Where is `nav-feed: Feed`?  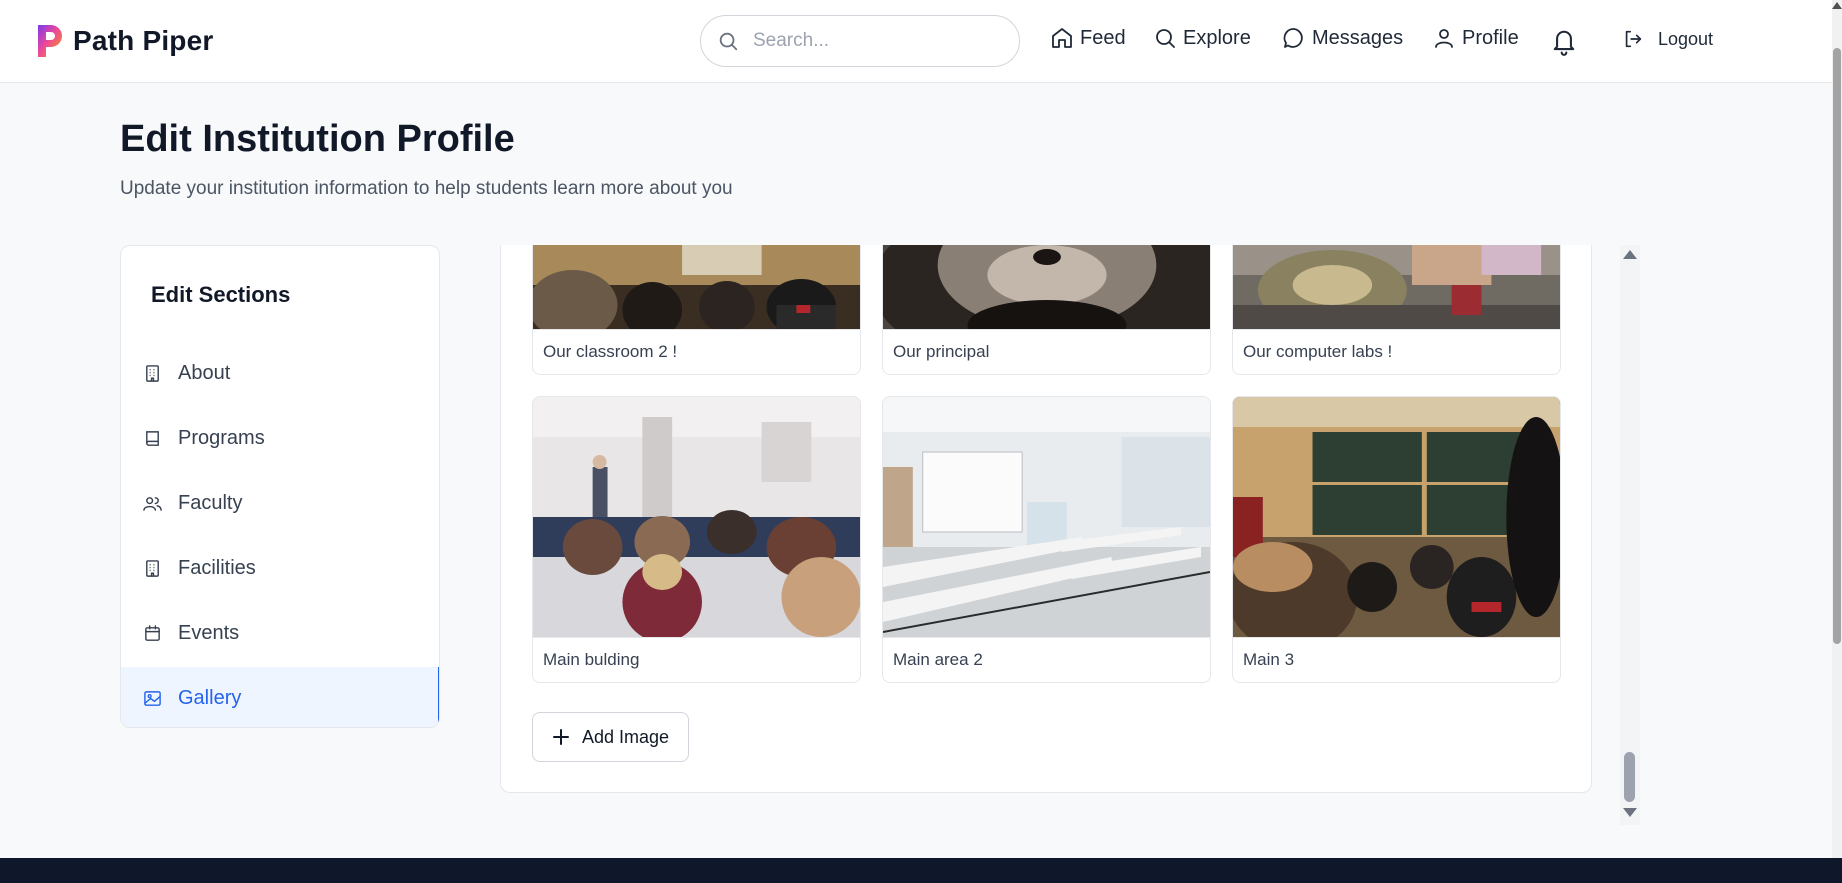
nav-feed: Feed is located at coordinates (1088, 38).